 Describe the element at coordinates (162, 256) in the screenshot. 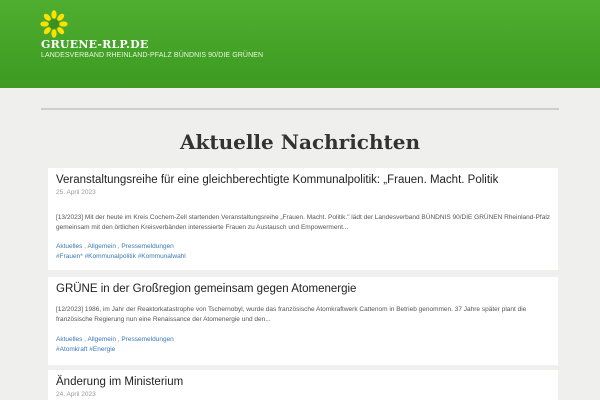

I see `tag-link: #Kommunalwahl` at that location.